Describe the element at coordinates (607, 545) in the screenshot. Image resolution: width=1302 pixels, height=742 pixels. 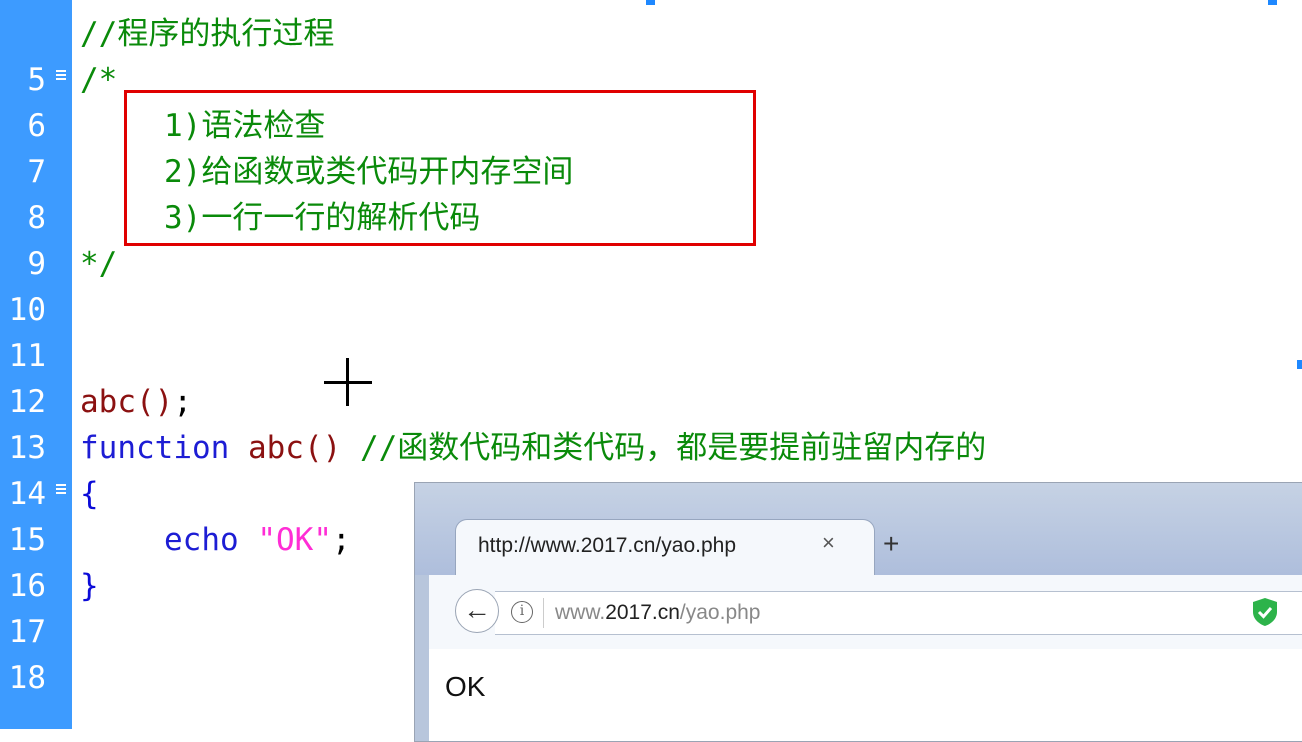
I see `tab-title: http://www.2017.cn/yao.php` at that location.